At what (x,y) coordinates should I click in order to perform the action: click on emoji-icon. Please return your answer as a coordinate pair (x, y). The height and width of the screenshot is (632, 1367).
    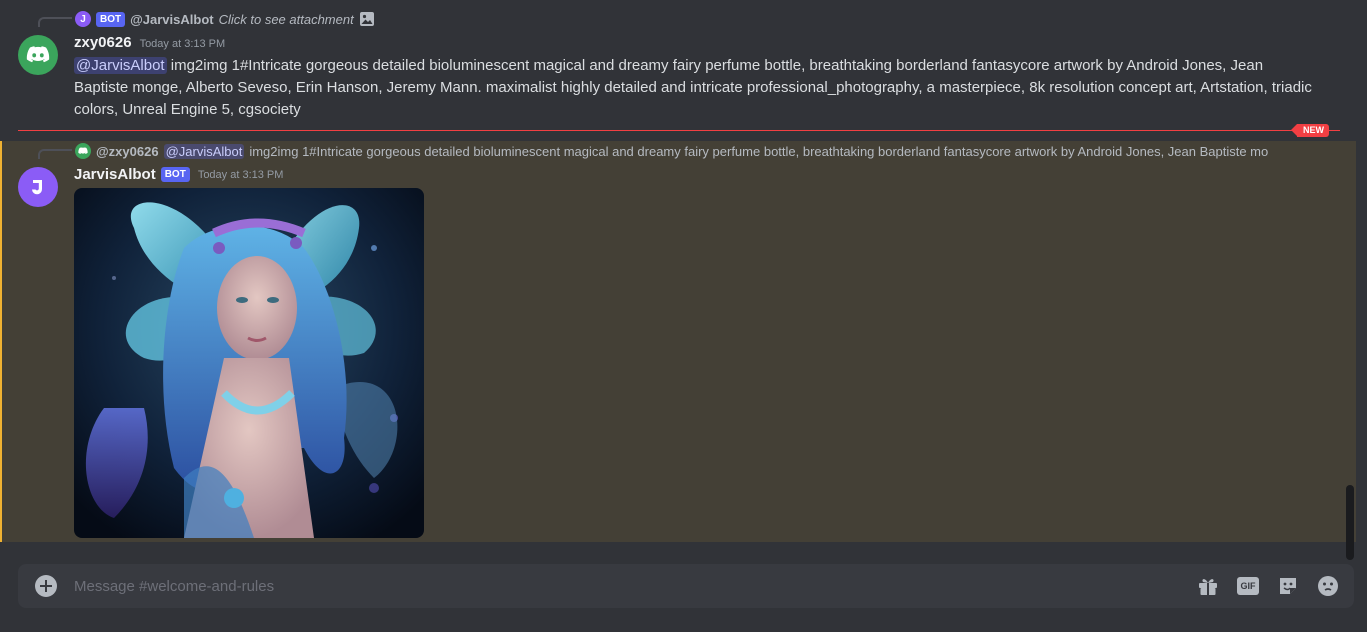
    Looking at the image, I should click on (1328, 586).